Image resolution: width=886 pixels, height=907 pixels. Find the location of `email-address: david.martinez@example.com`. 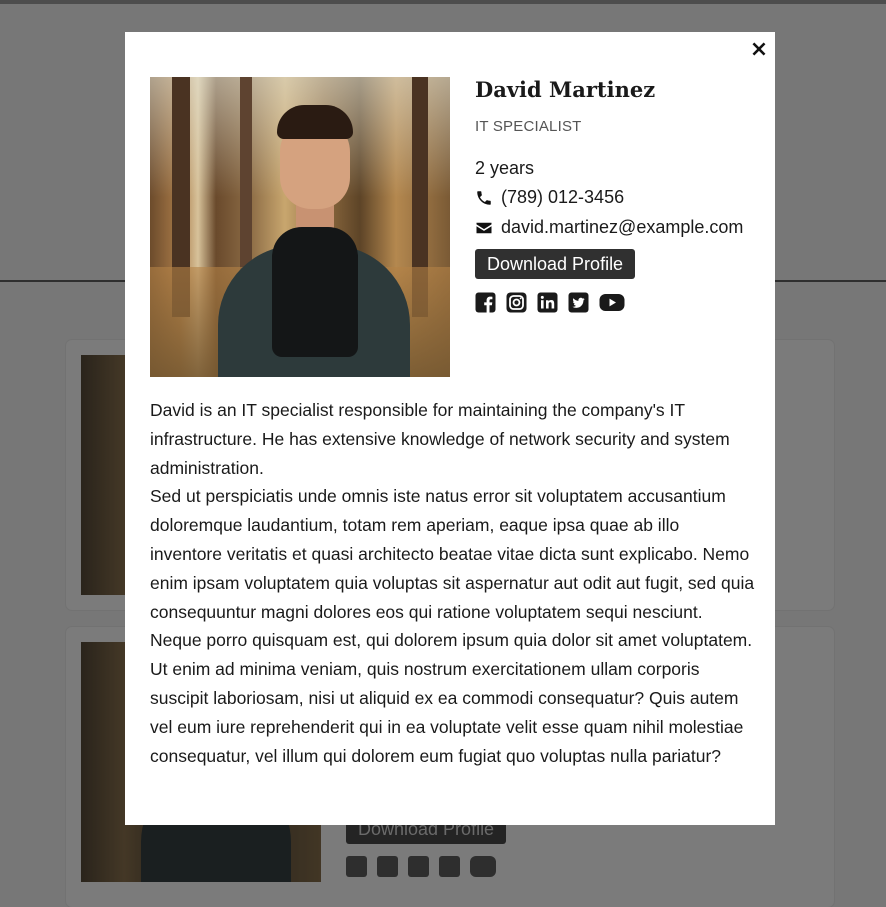

email-address: david.martinez@example.com is located at coordinates (622, 227).